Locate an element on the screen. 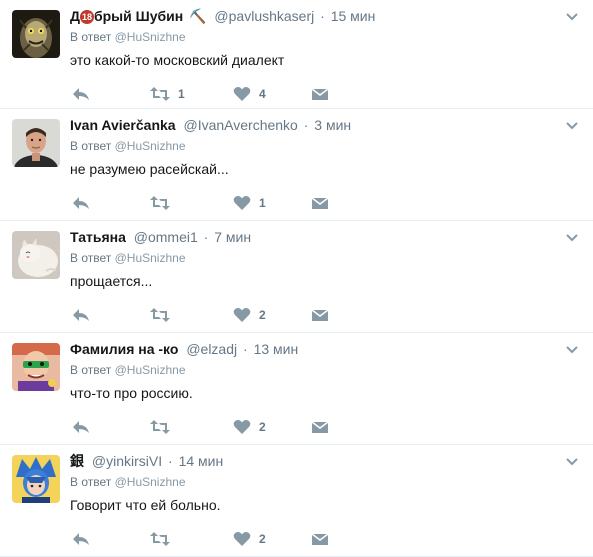  retweet-count: 1 is located at coordinates (181, 94).